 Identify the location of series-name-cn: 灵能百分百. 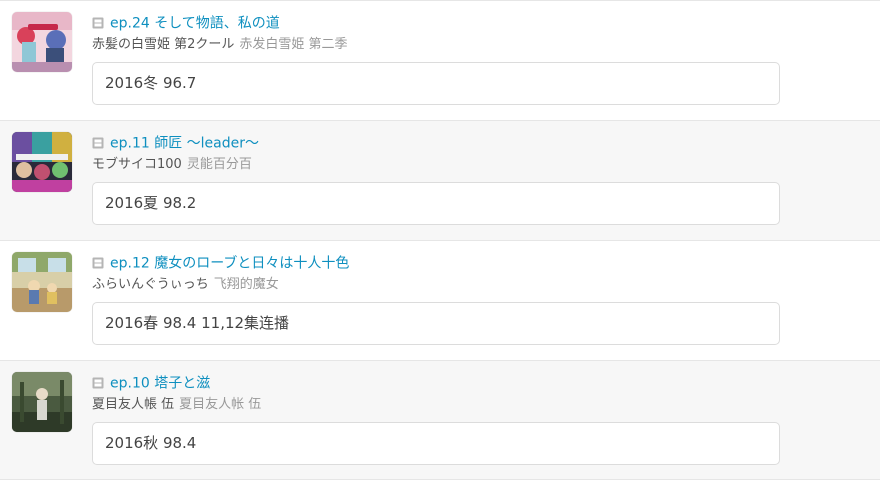
(219, 164).